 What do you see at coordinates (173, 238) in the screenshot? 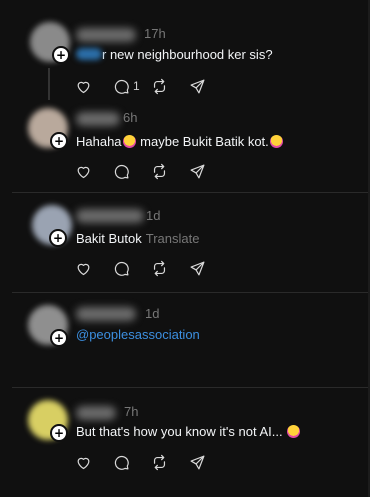
I see `translate-link: Translate` at bounding box center [173, 238].